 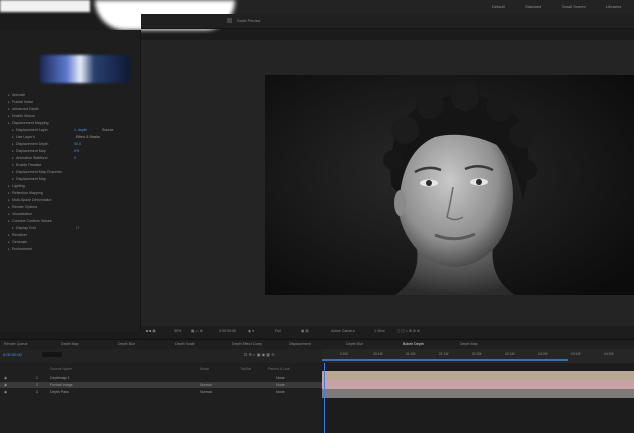 What do you see at coordinates (107, 130) in the screenshot?
I see `effect-value-secondary: Source` at bounding box center [107, 130].